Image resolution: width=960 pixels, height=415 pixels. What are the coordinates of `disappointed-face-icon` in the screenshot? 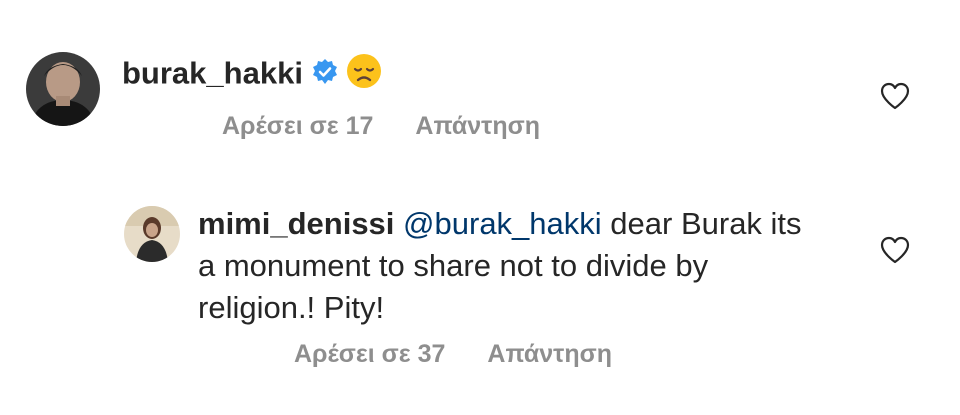 It's located at (364, 75).